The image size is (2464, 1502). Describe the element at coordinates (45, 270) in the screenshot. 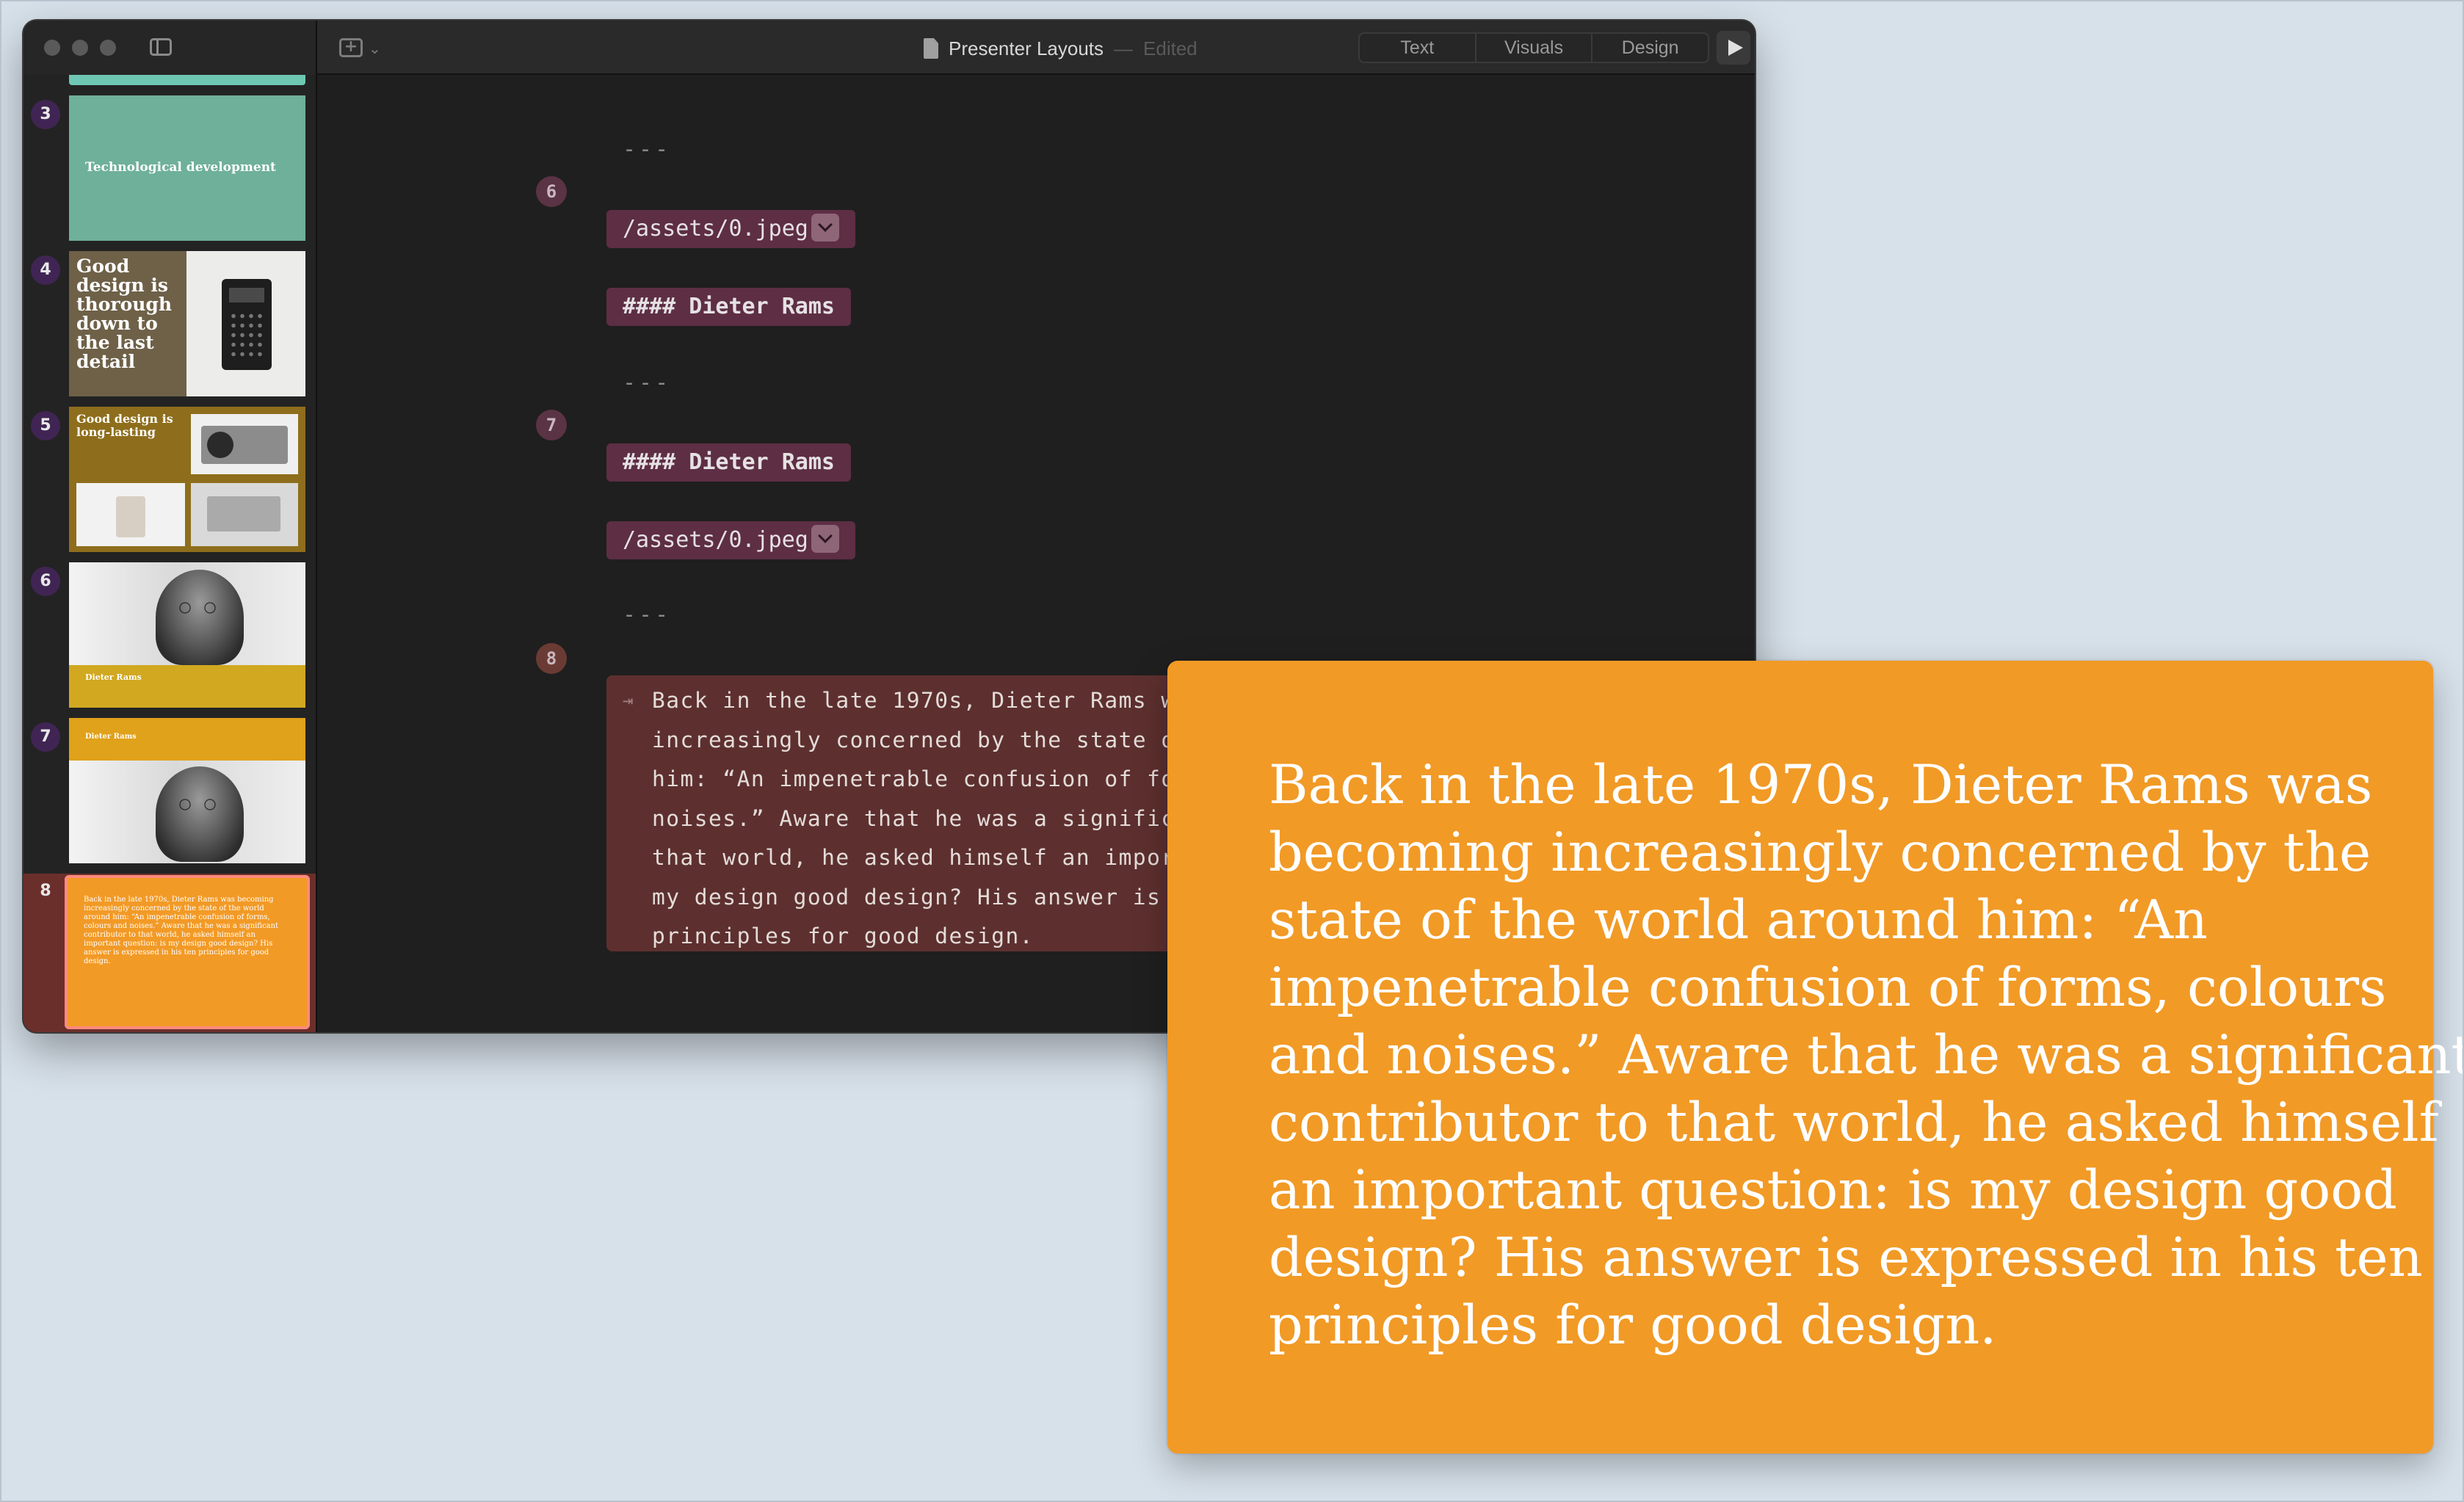

I see `slide-number: 4` at that location.